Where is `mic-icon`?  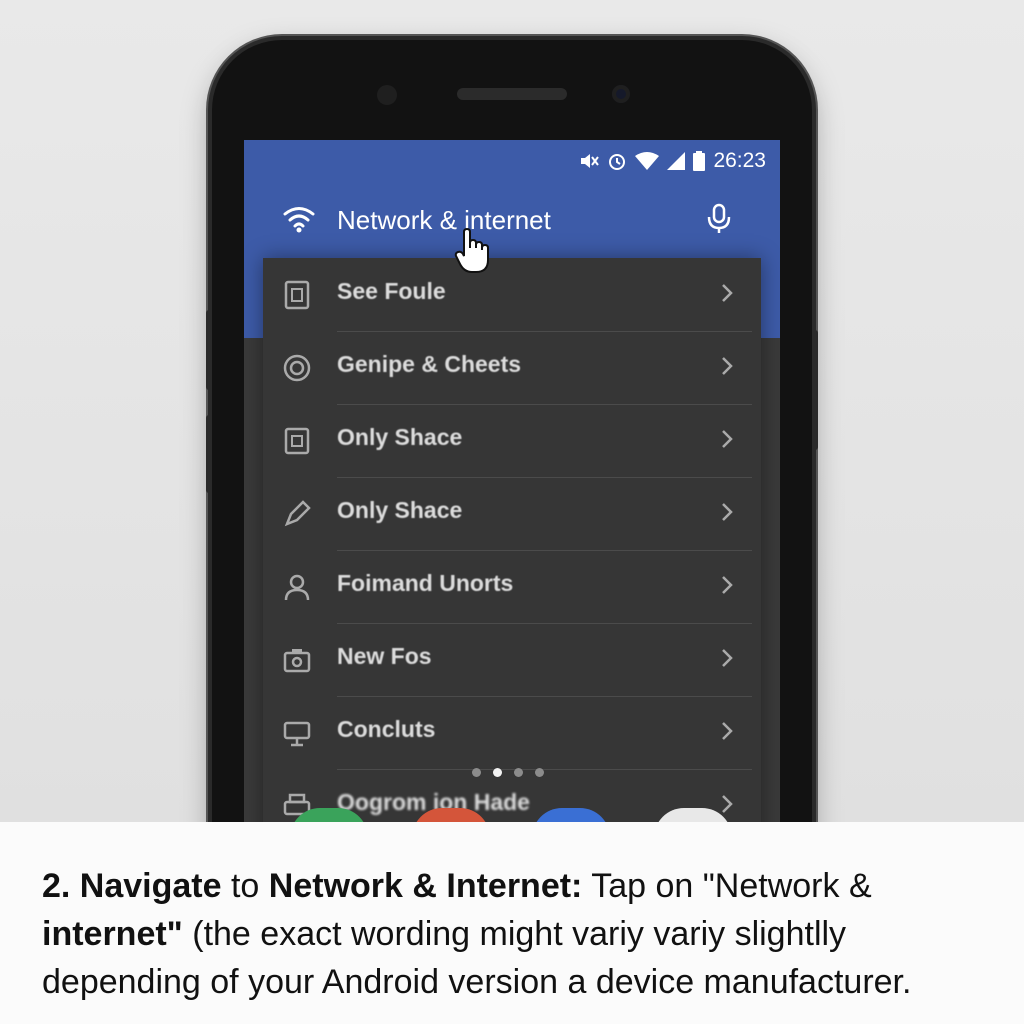 mic-icon is located at coordinates (719, 221).